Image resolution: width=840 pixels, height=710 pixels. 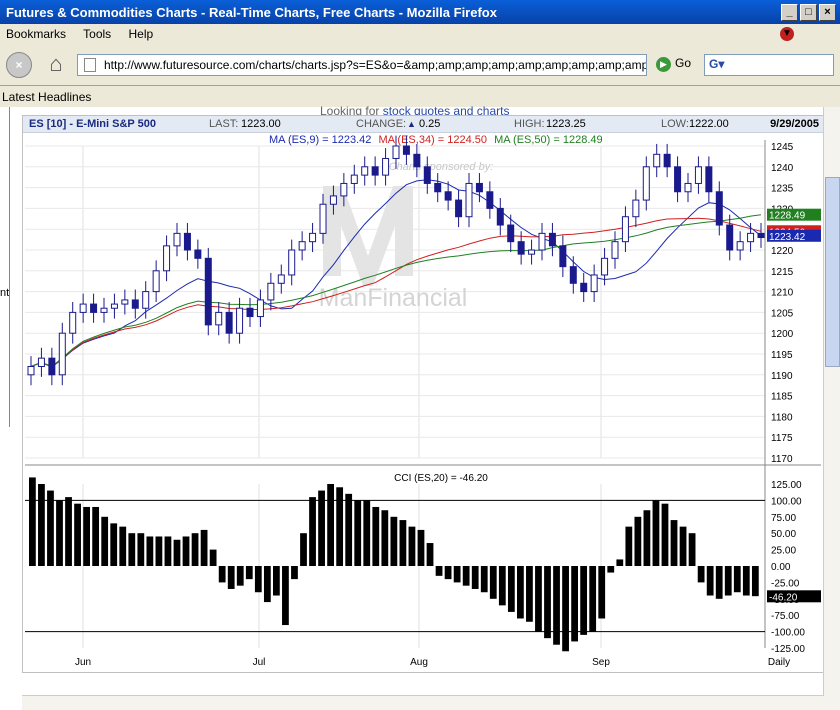 I want to click on menu-help: Help, so click(x=141, y=34).